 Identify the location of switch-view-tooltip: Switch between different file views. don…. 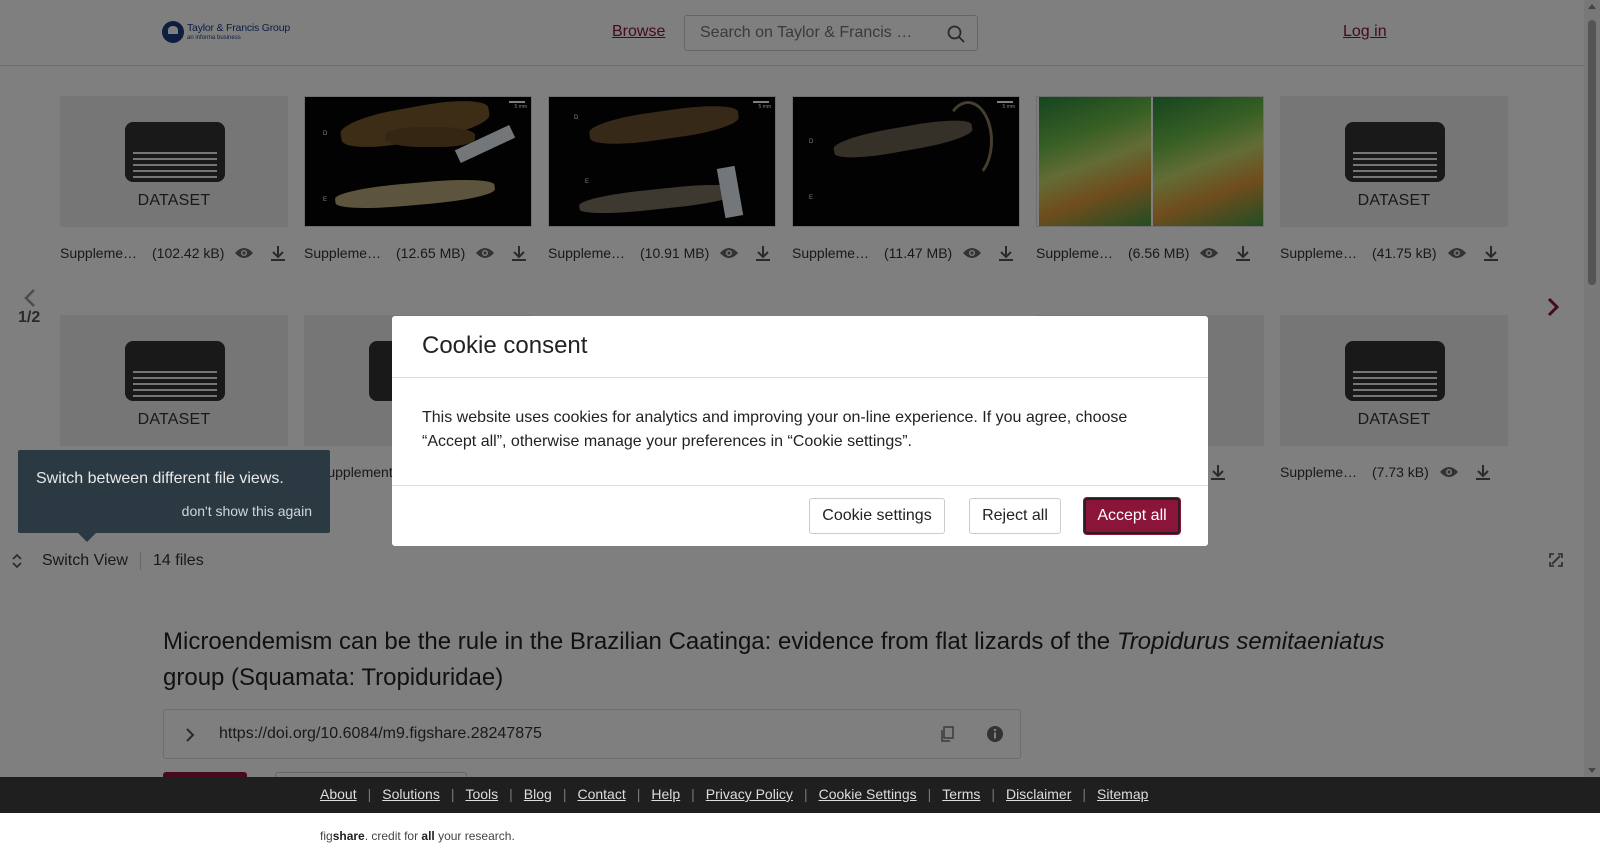
(174, 496).